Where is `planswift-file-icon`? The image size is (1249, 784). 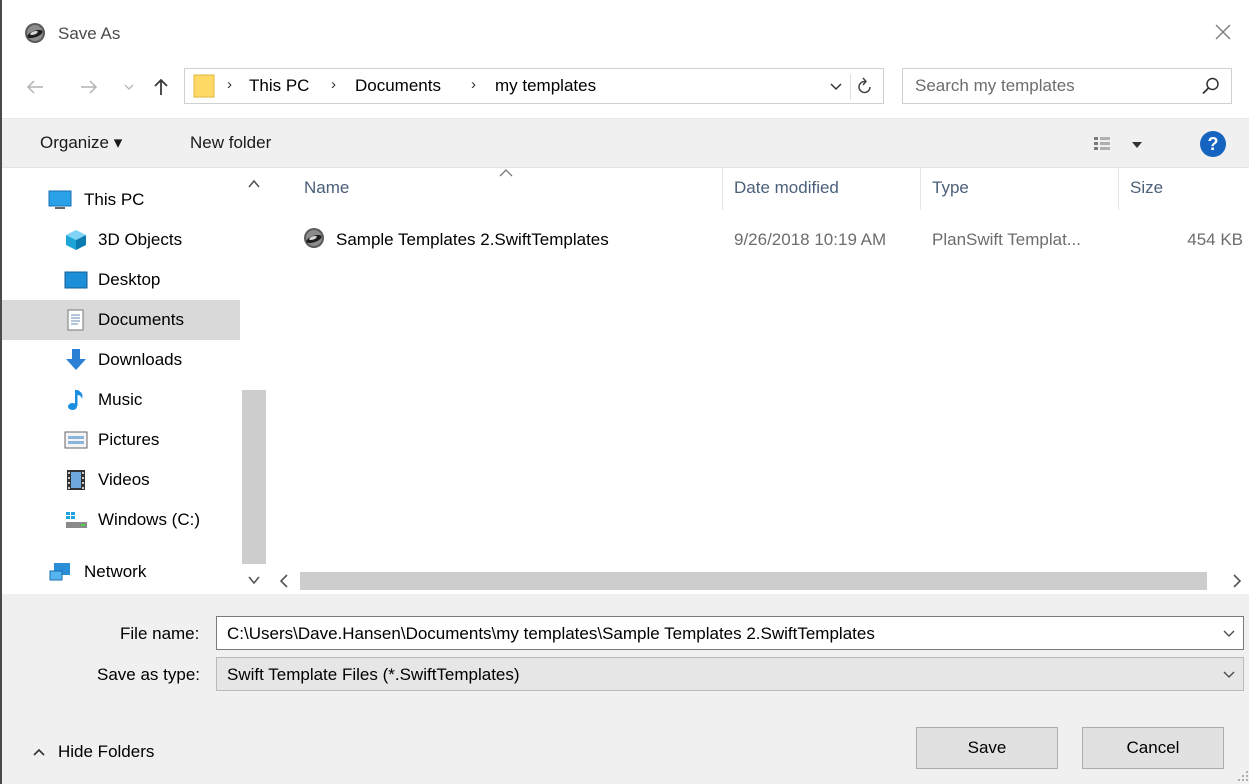 planswift-file-icon is located at coordinates (314, 238).